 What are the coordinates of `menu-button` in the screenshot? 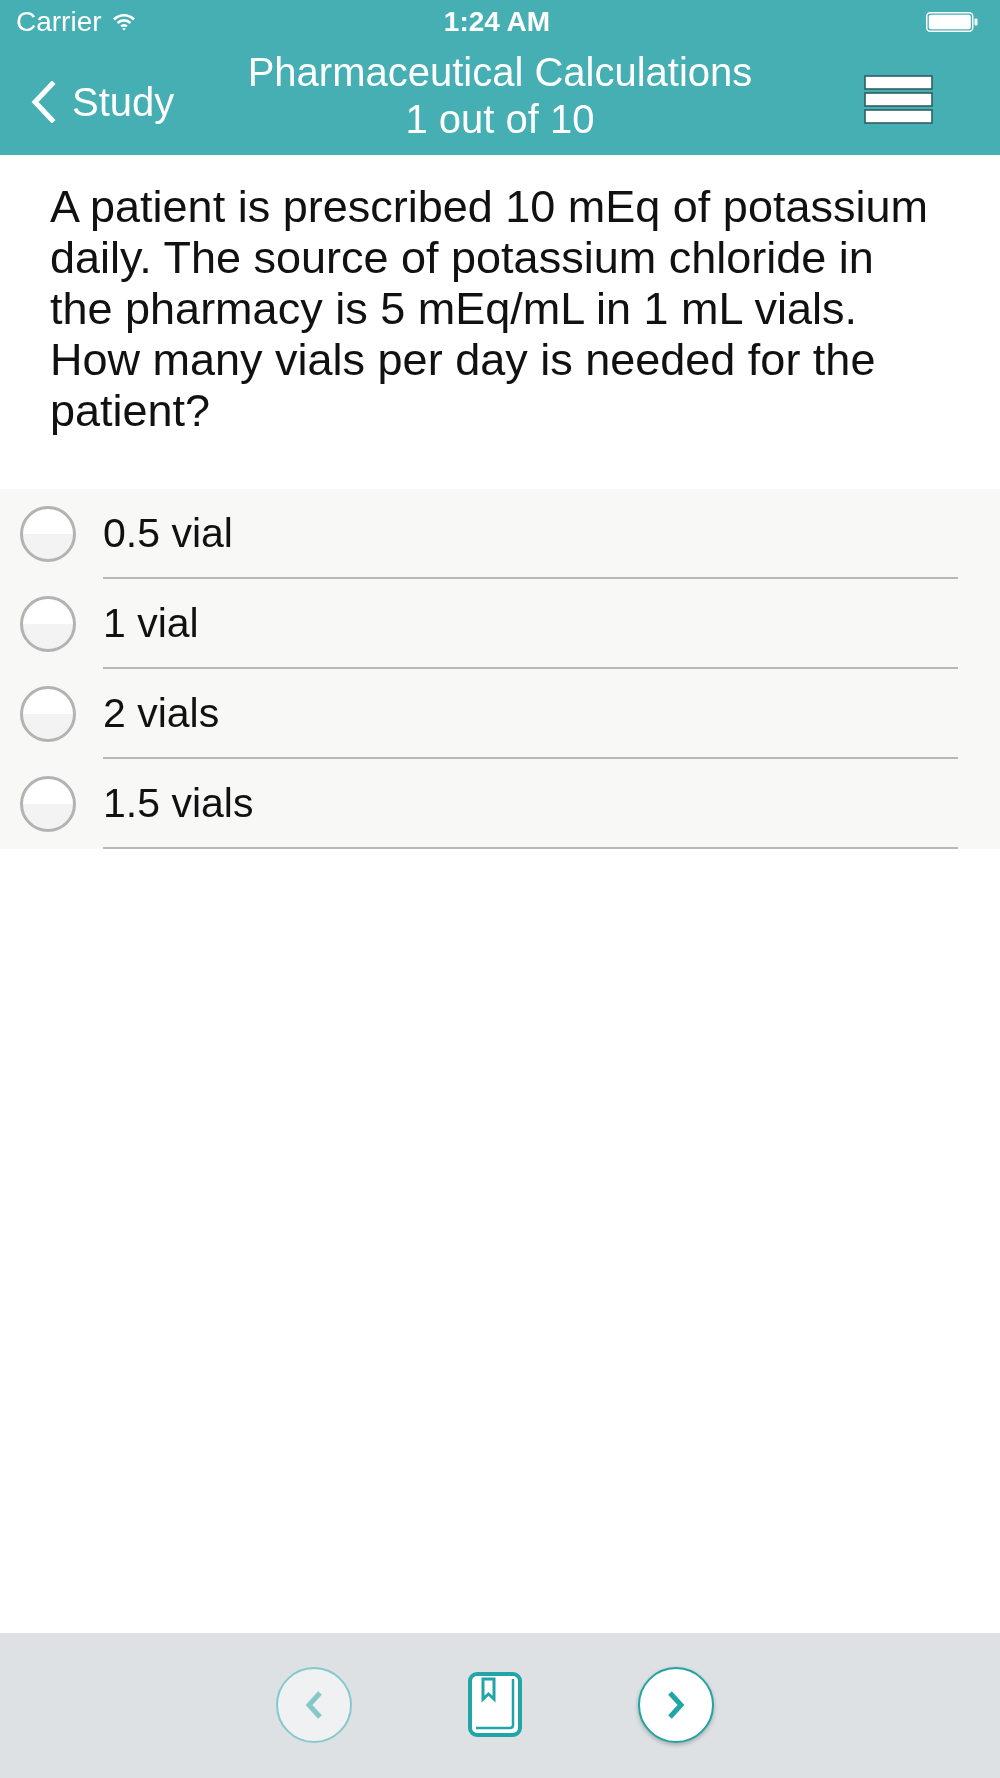 It's located at (899, 99).